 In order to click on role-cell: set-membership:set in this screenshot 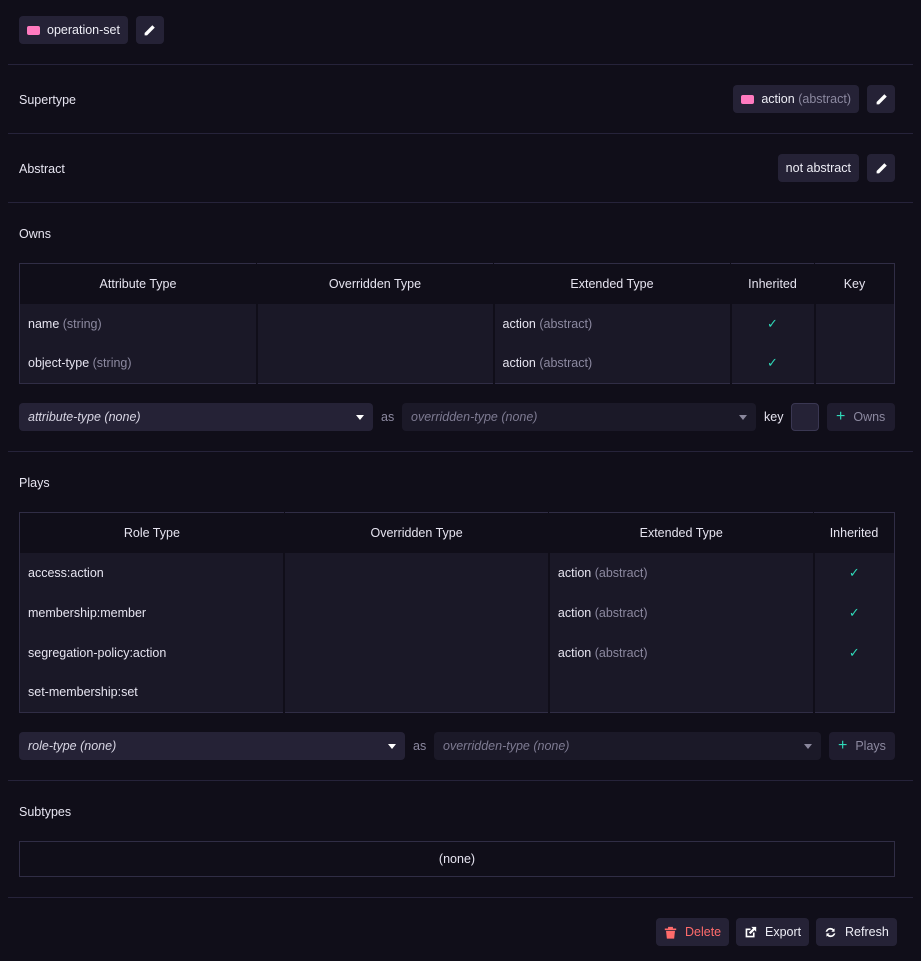, I will do `click(152, 692)`.